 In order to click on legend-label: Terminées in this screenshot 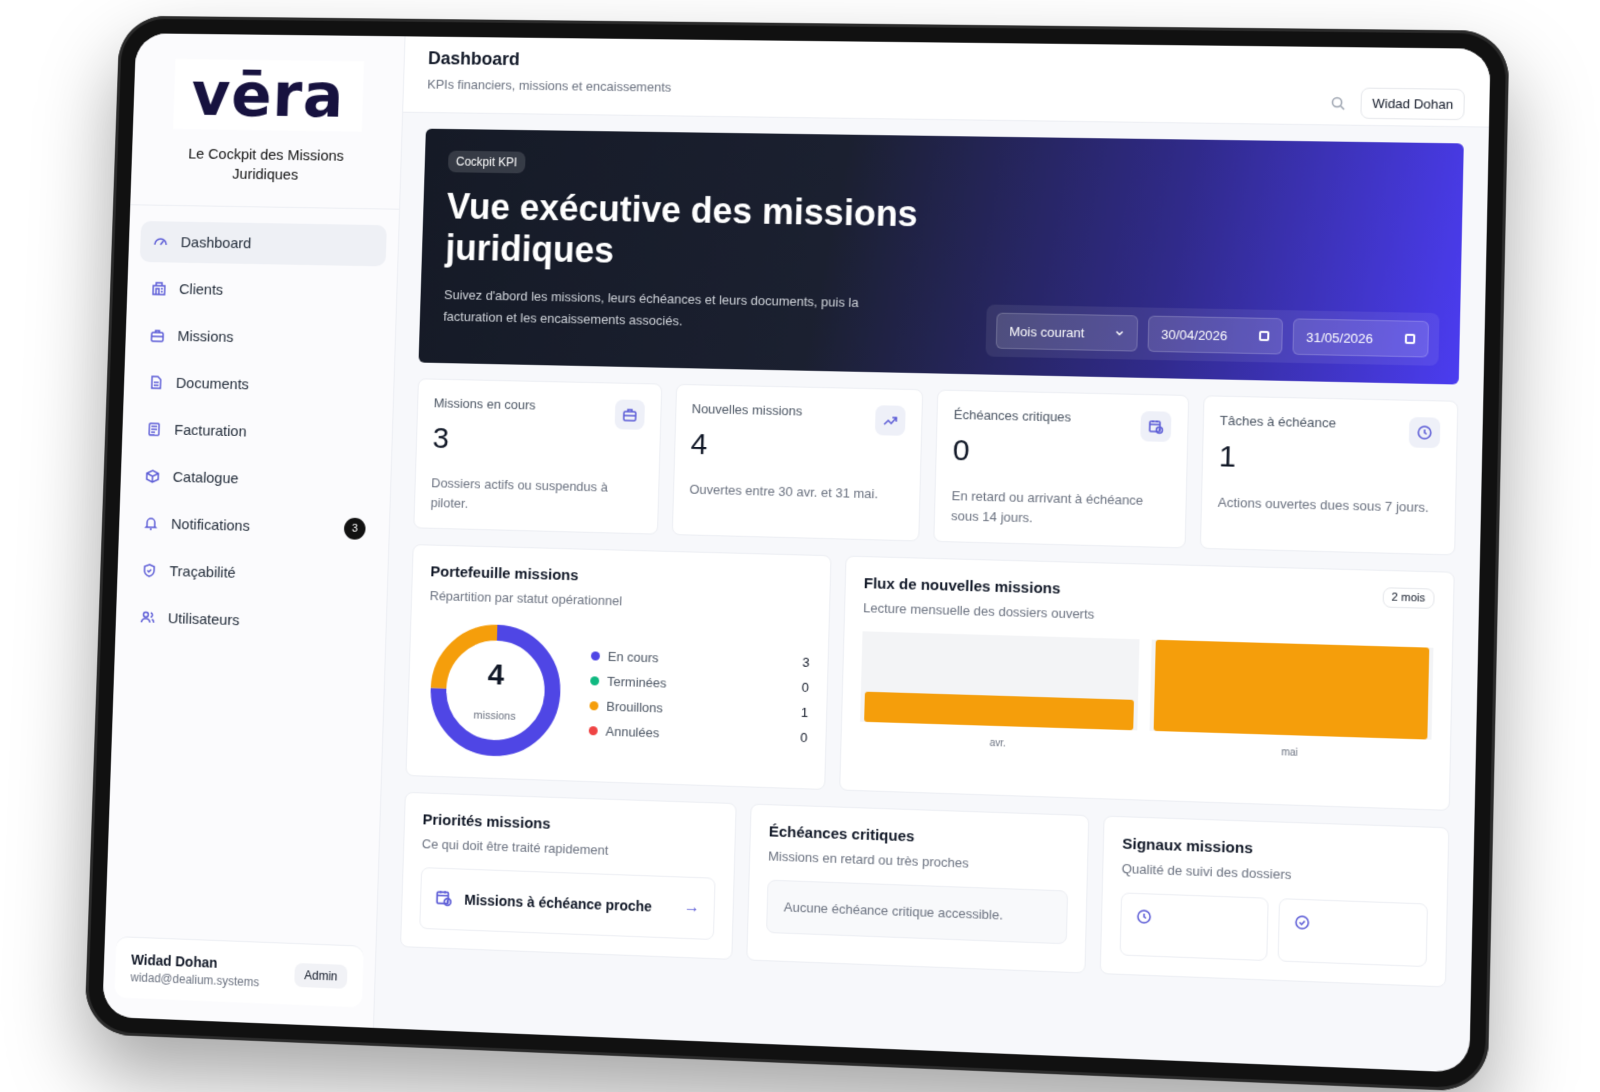, I will do `click(636, 682)`.